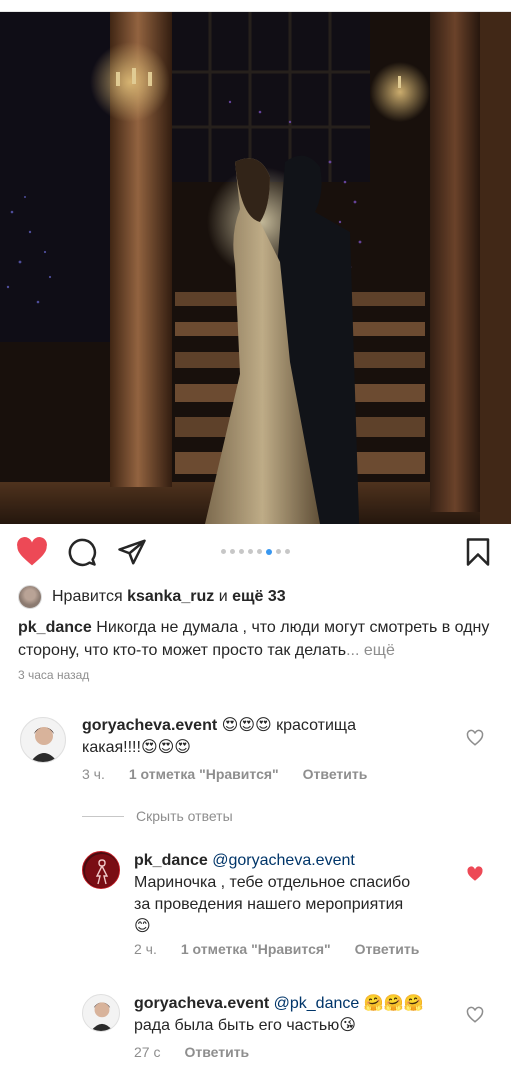 This screenshot has height=1080, width=511. What do you see at coordinates (142, 926) in the screenshot?
I see `reply-text-line3: 😊` at bounding box center [142, 926].